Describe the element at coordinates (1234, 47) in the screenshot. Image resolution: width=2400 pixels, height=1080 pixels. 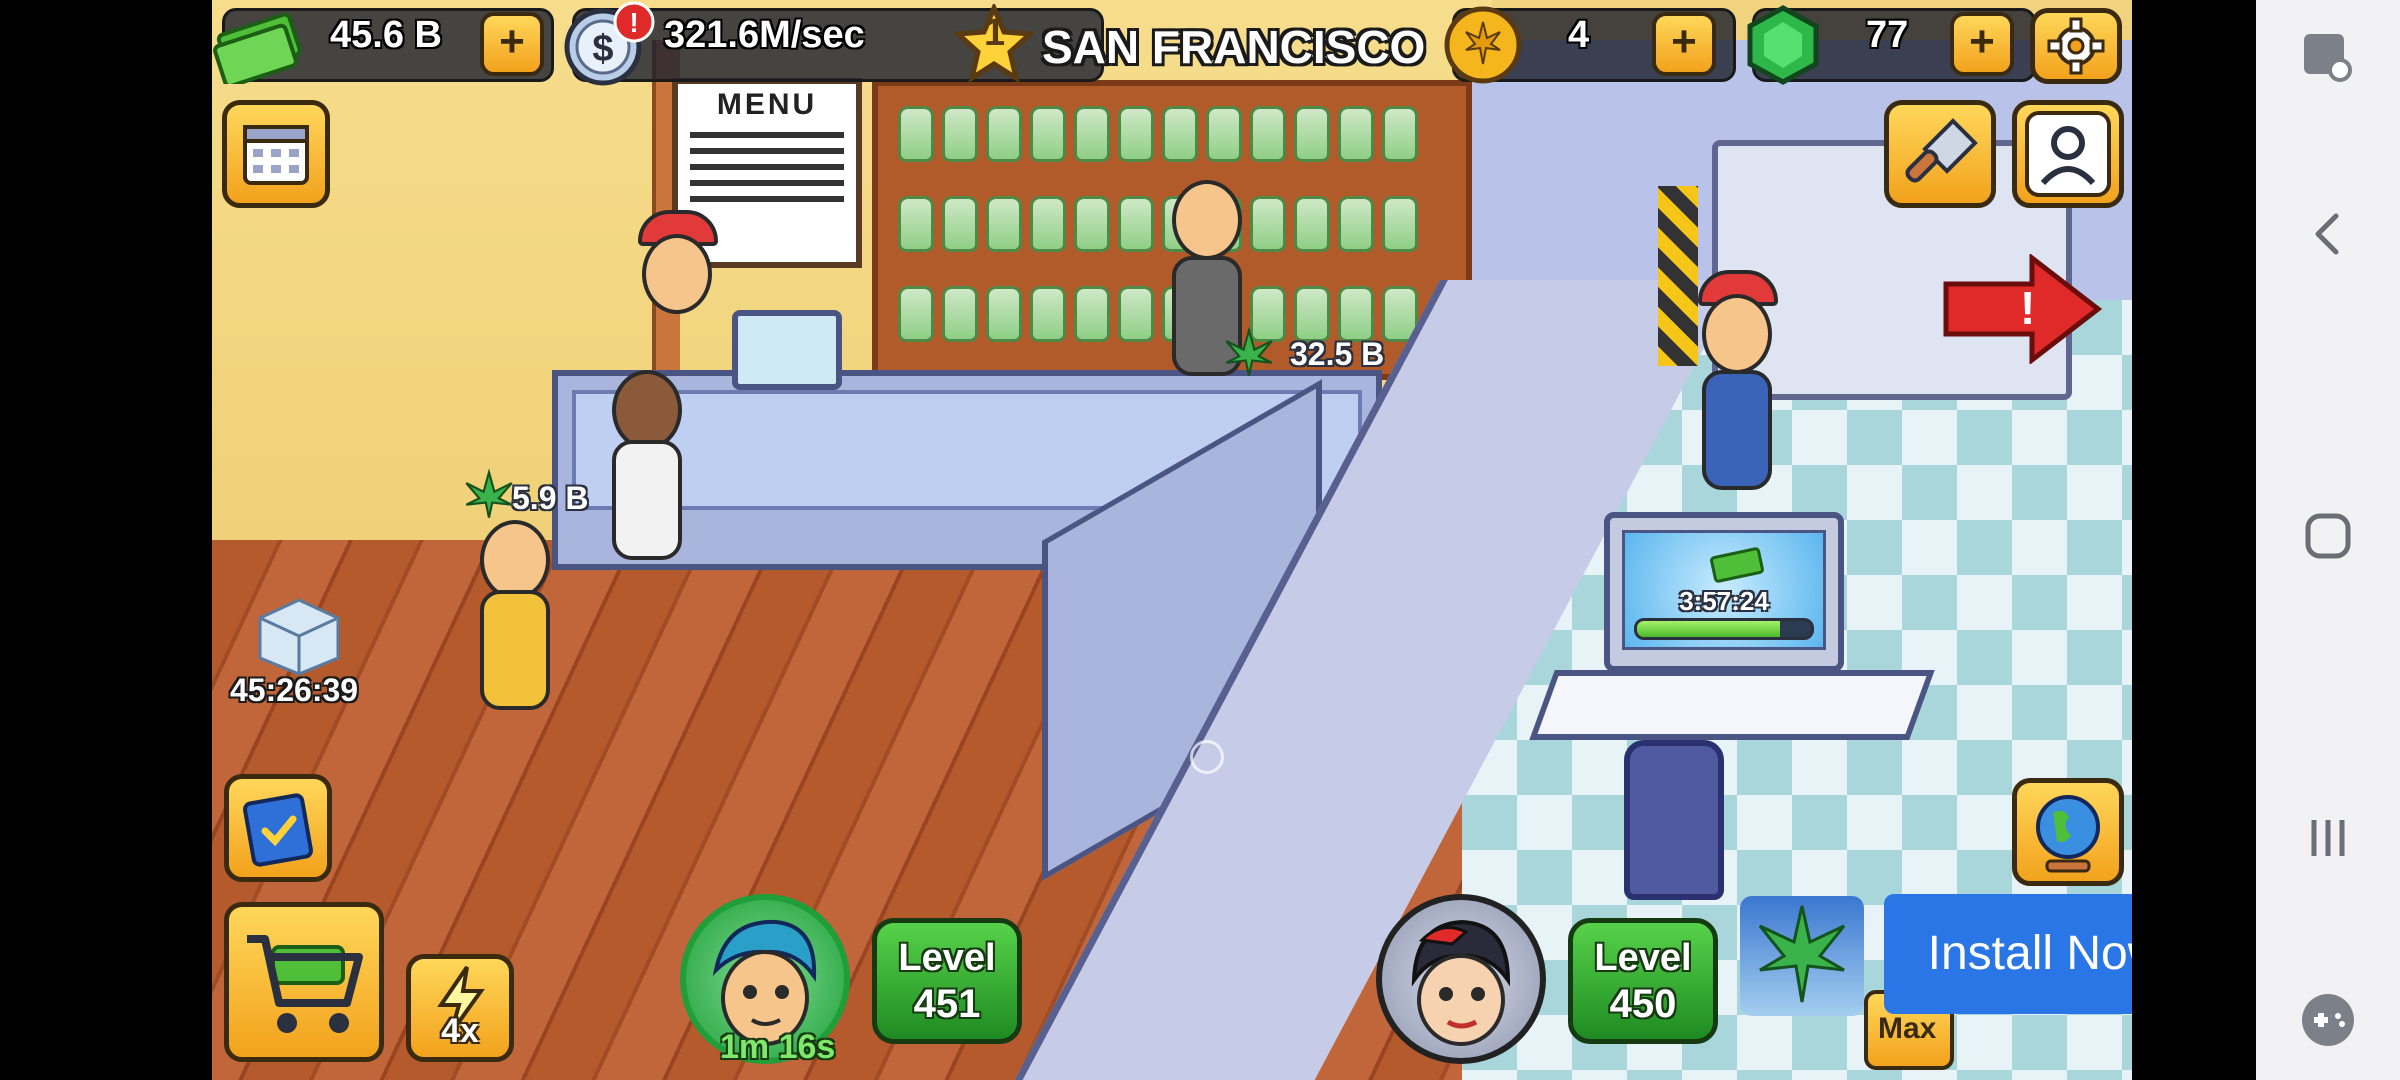
I see `city-name-label: SAN FRANCISCO` at that location.